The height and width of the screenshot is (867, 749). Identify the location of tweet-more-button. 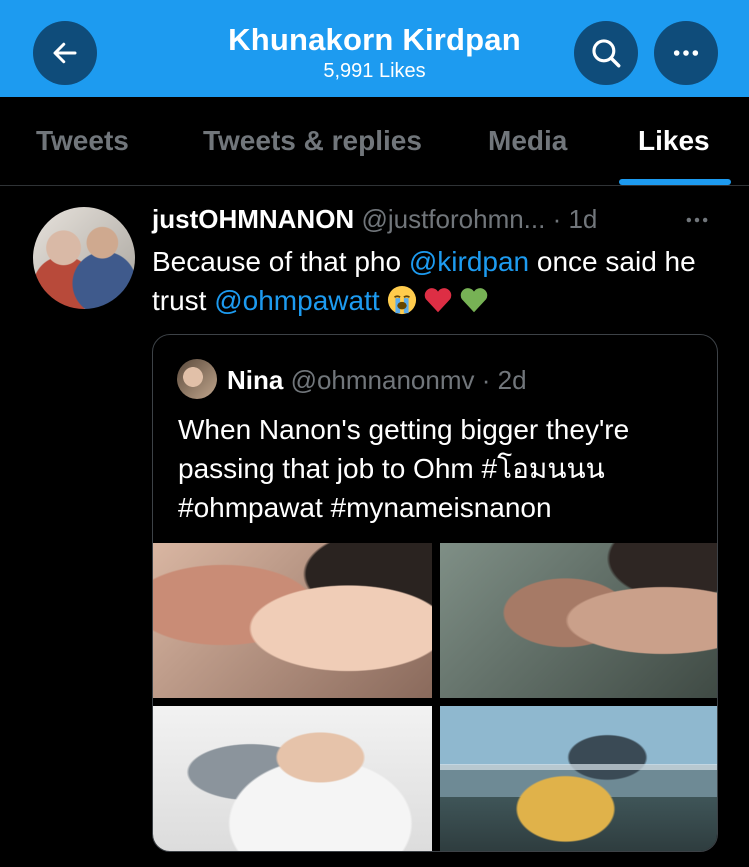
(697, 223).